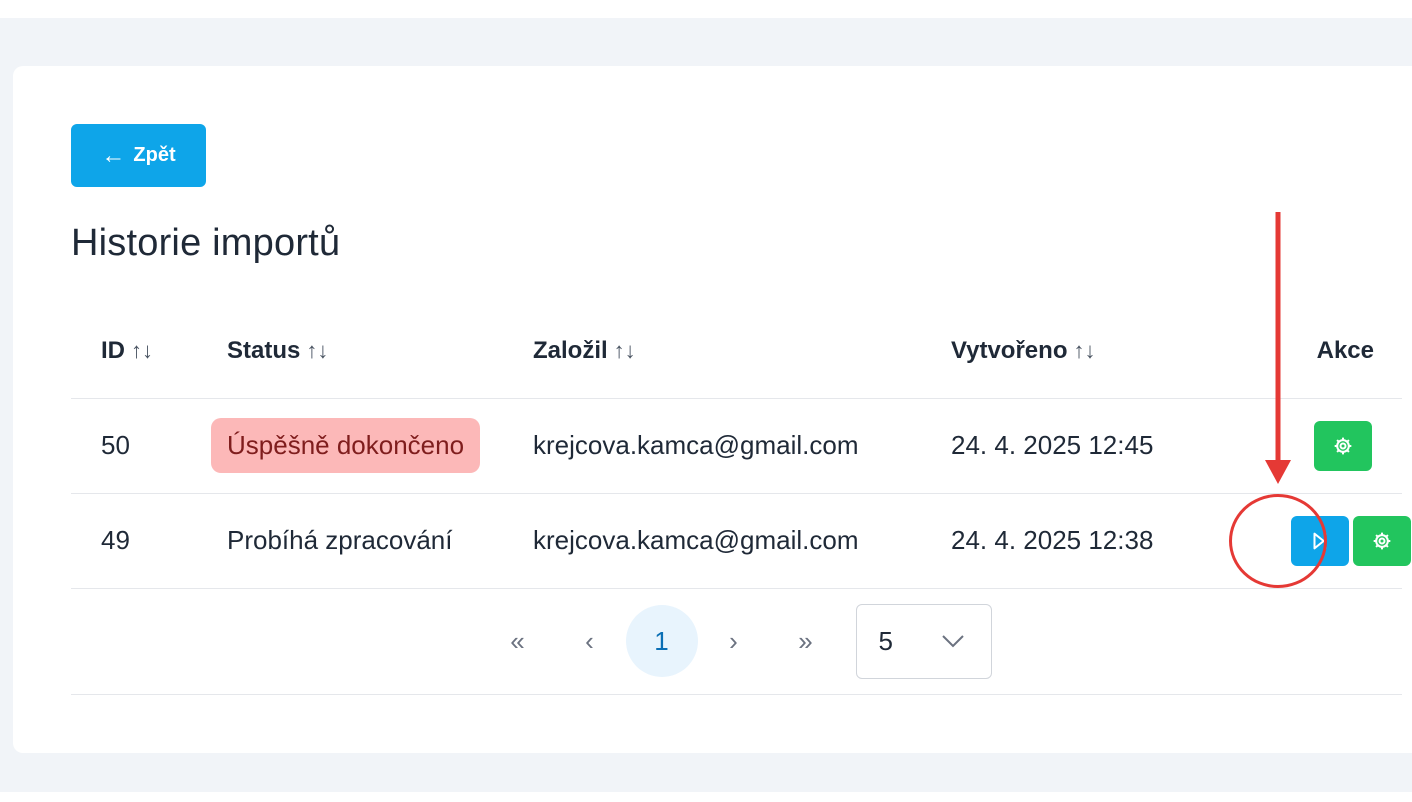  Describe the element at coordinates (372, 541) in the screenshot. I see `cell-status: Probíhá zpracování` at that location.